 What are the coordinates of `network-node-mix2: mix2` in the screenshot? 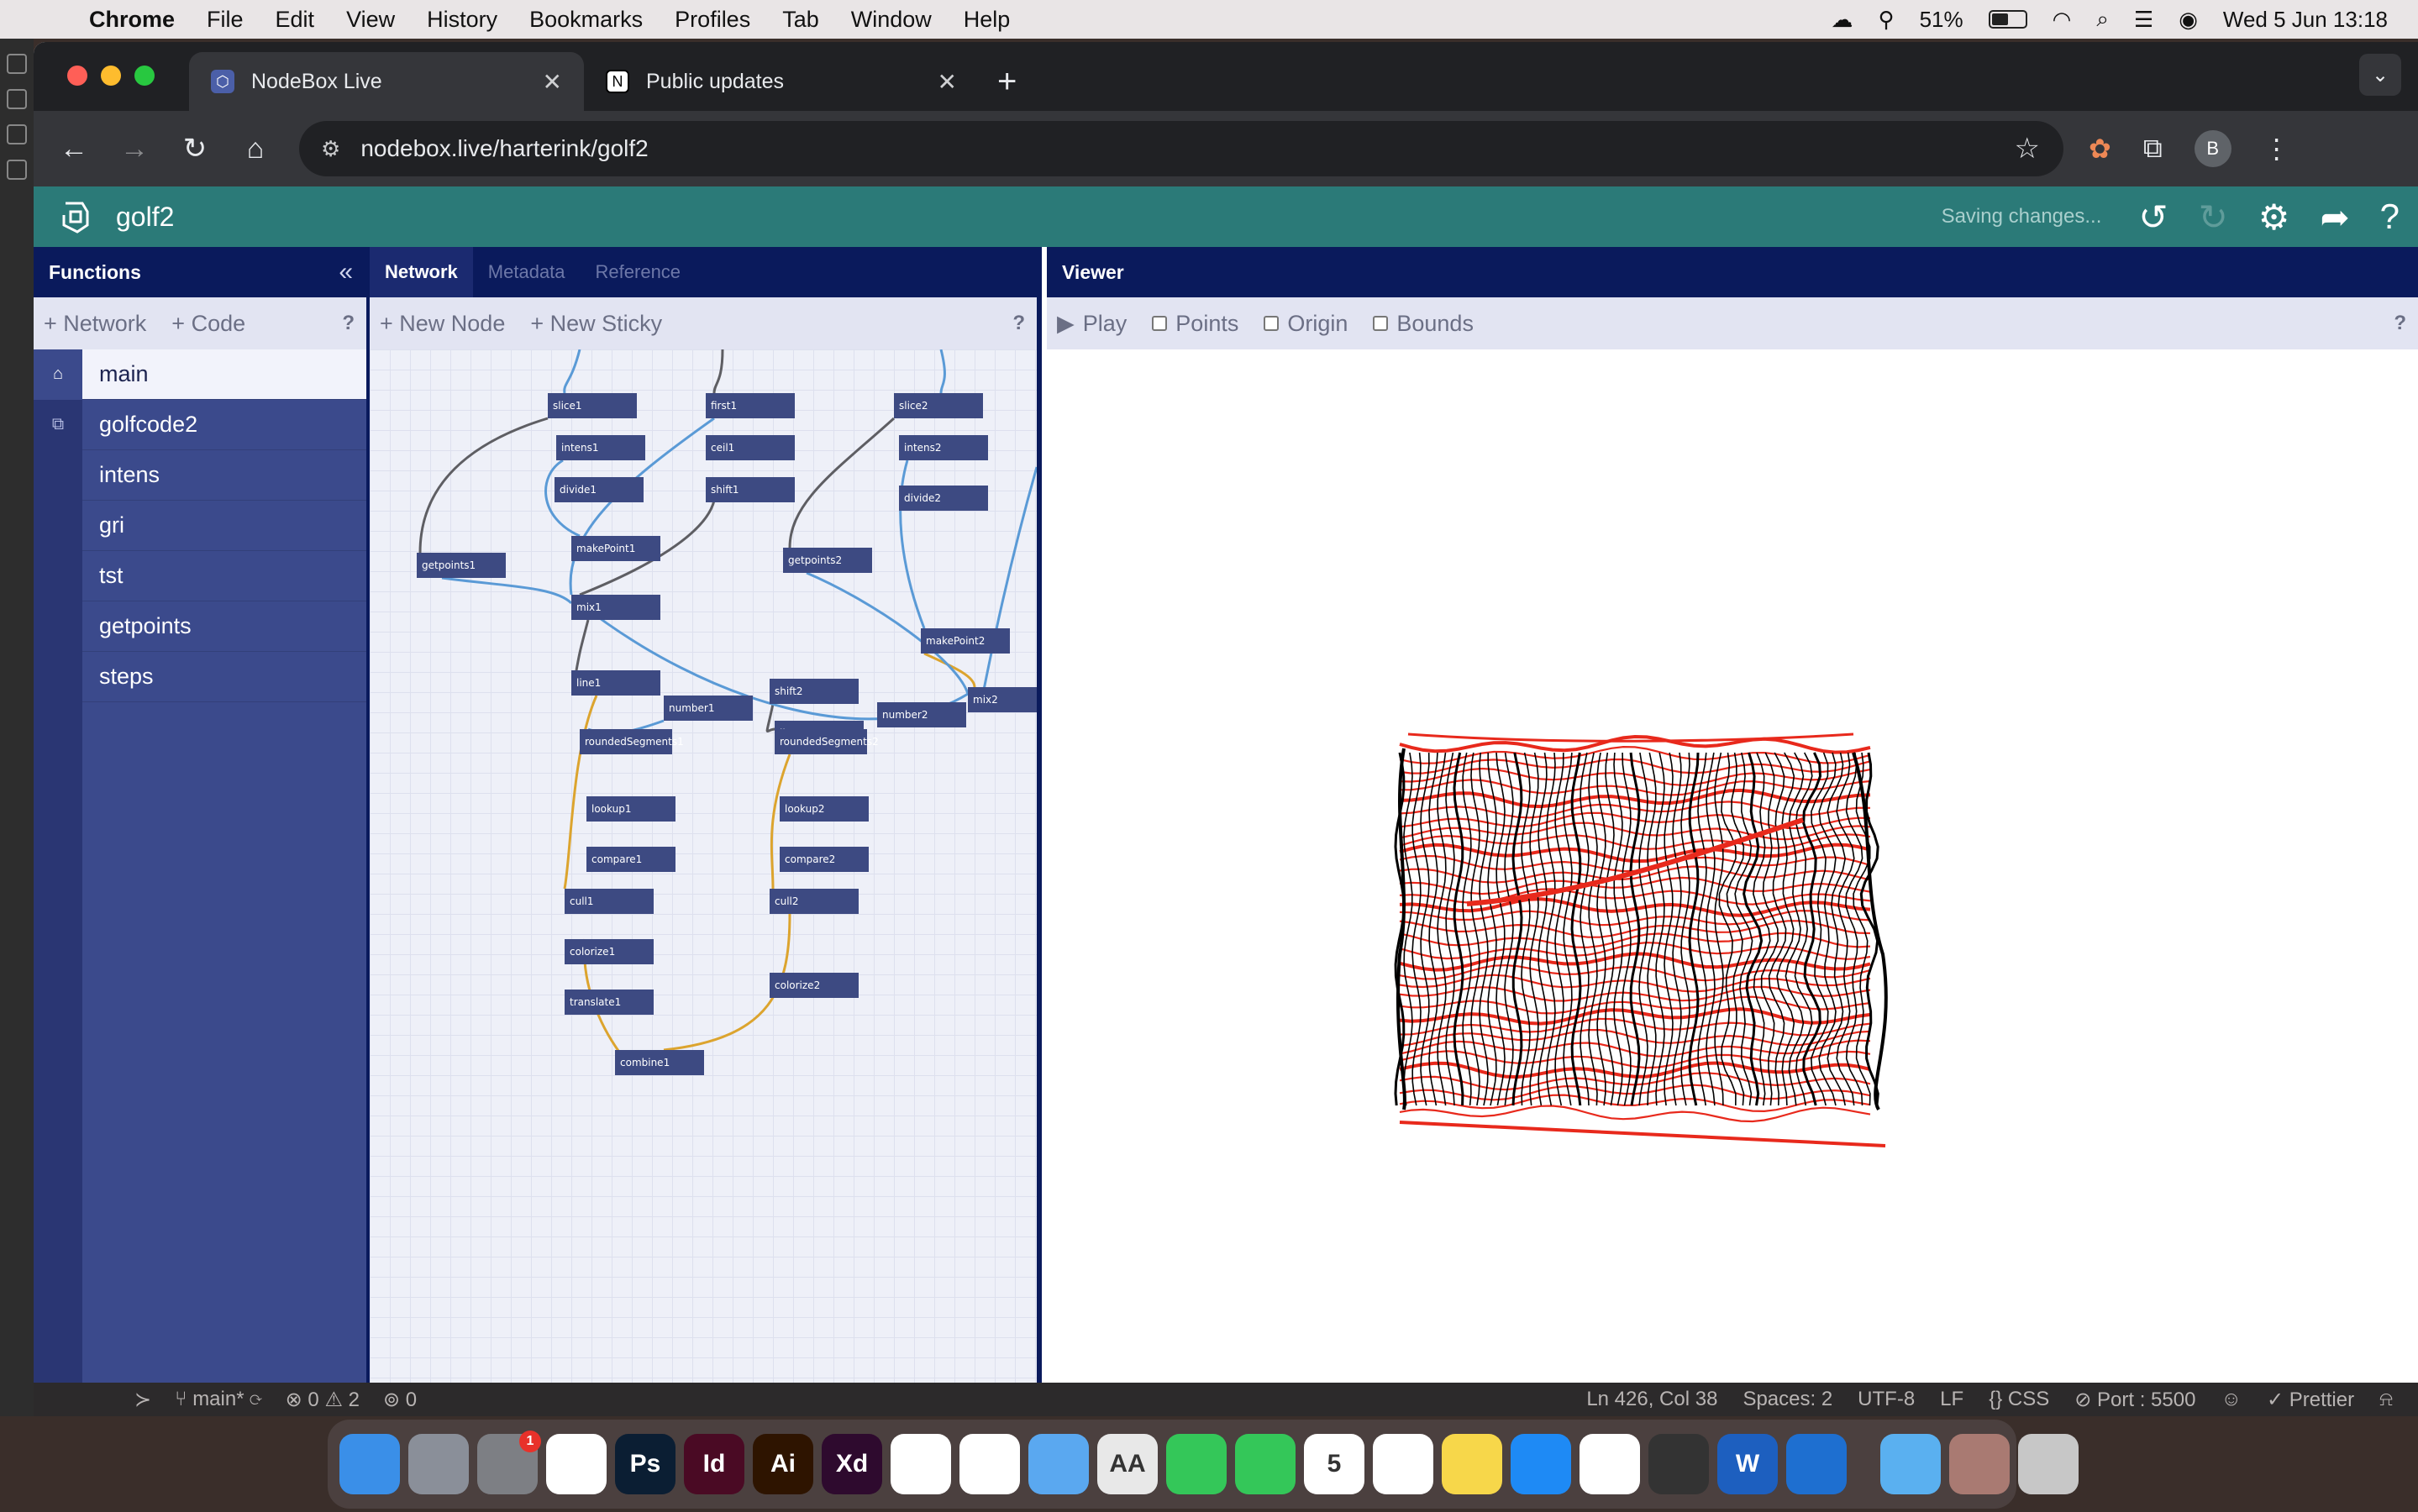 It's located at (1002, 699).